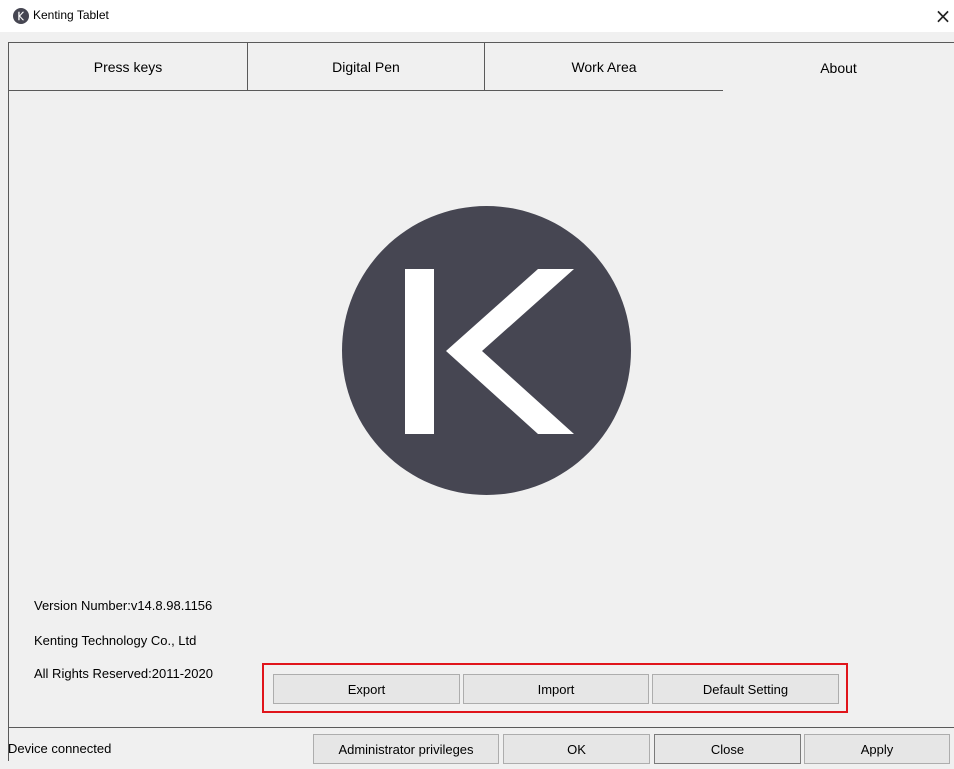 The height and width of the screenshot is (769, 954). Describe the element at coordinates (745, 689) in the screenshot. I see `default-setting-button: Default Setting` at that location.